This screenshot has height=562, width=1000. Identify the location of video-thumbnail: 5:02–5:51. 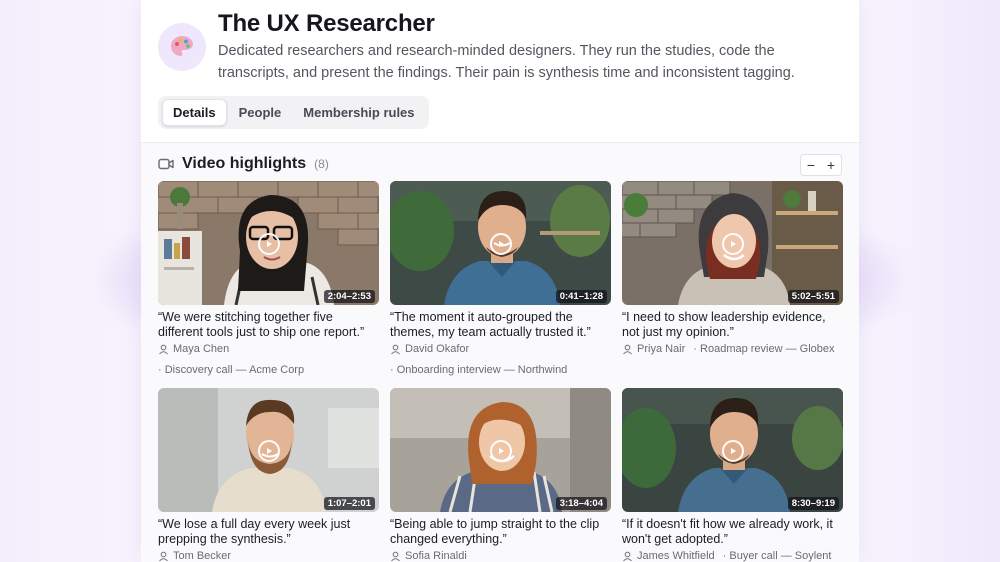
(732, 243).